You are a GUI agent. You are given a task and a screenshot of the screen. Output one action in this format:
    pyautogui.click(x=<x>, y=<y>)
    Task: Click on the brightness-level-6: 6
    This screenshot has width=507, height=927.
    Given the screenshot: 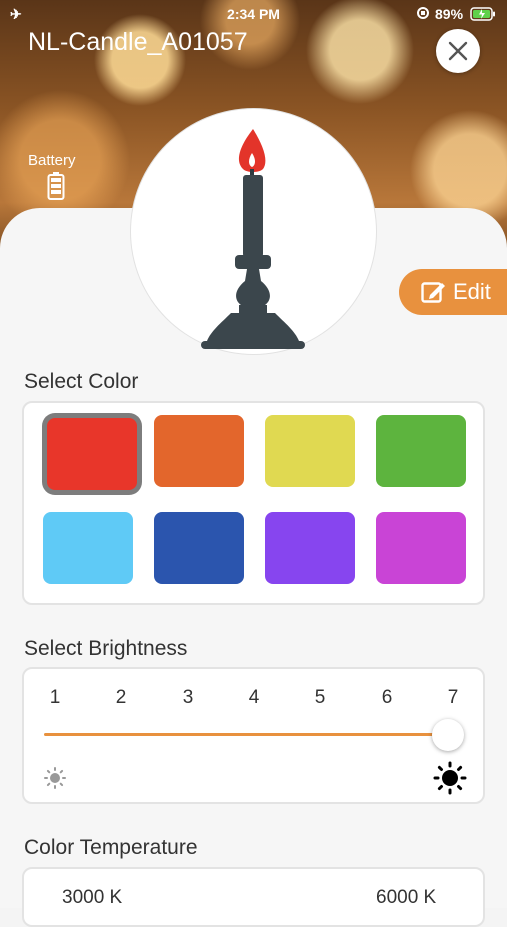 What is the action you would take?
    pyautogui.click(x=387, y=697)
    